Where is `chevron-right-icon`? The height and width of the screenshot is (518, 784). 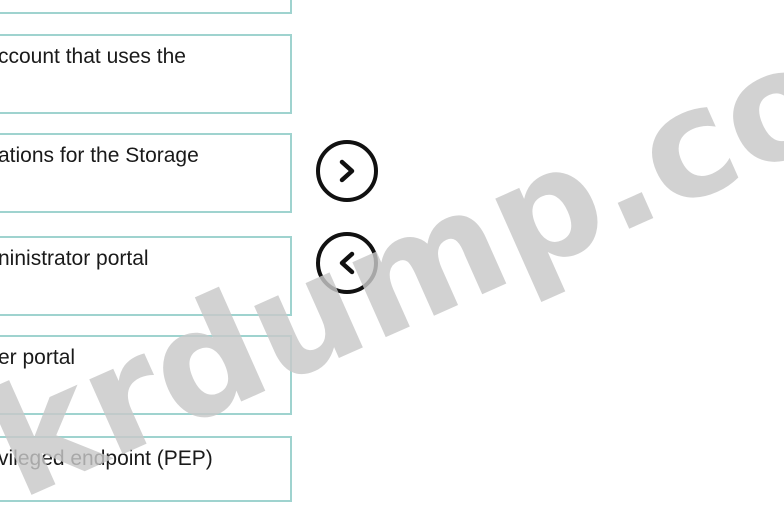
chevron-right-icon is located at coordinates (347, 171).